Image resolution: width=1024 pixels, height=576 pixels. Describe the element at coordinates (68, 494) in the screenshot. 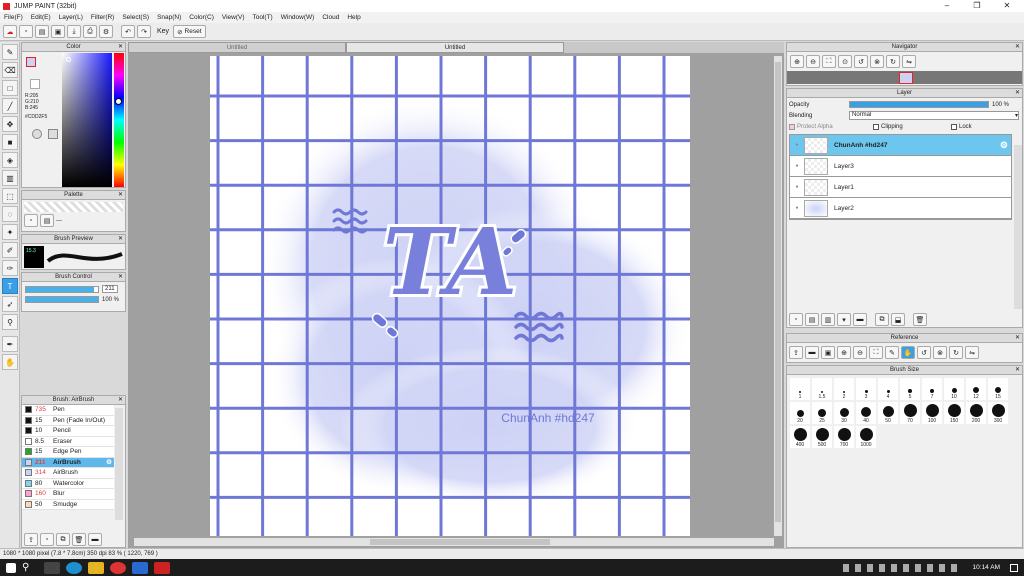

I see `brush-list-item: 160 Blur` at that location.